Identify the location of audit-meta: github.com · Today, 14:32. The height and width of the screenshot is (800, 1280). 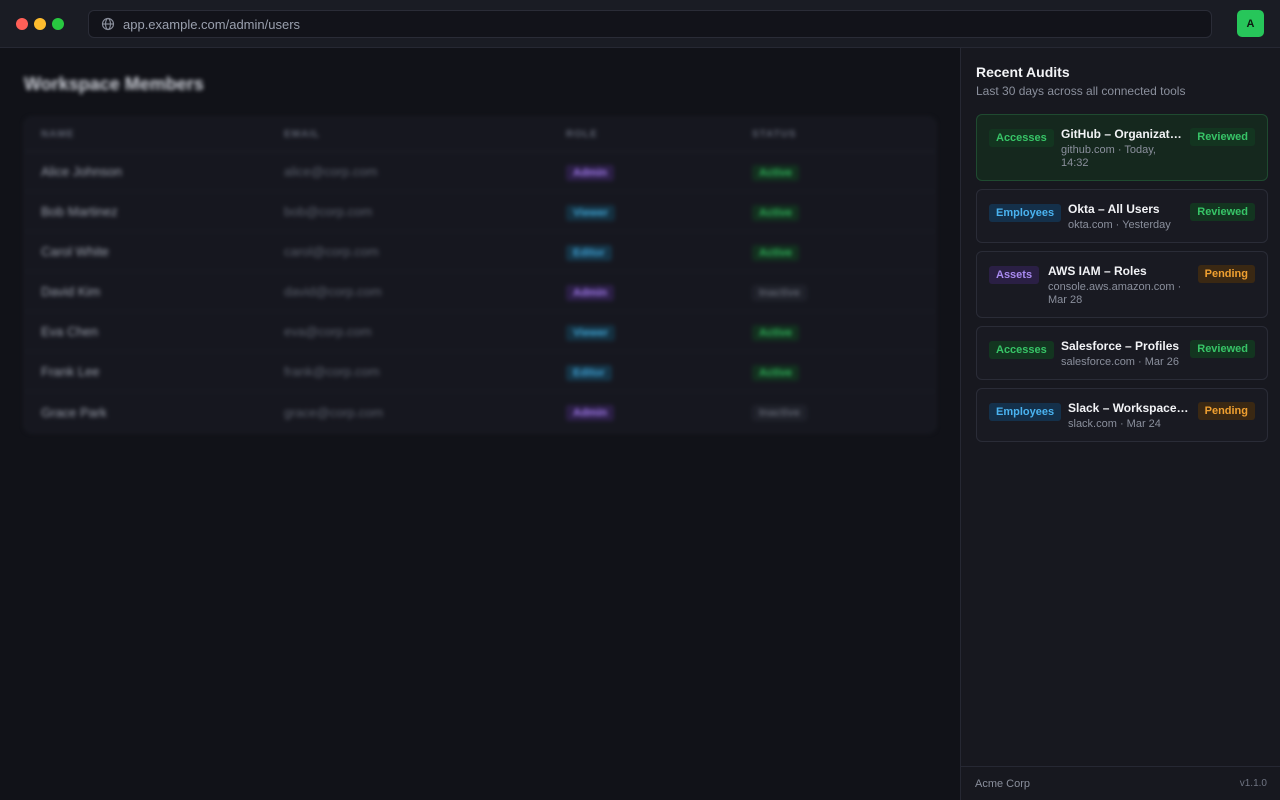
(1108, 156).